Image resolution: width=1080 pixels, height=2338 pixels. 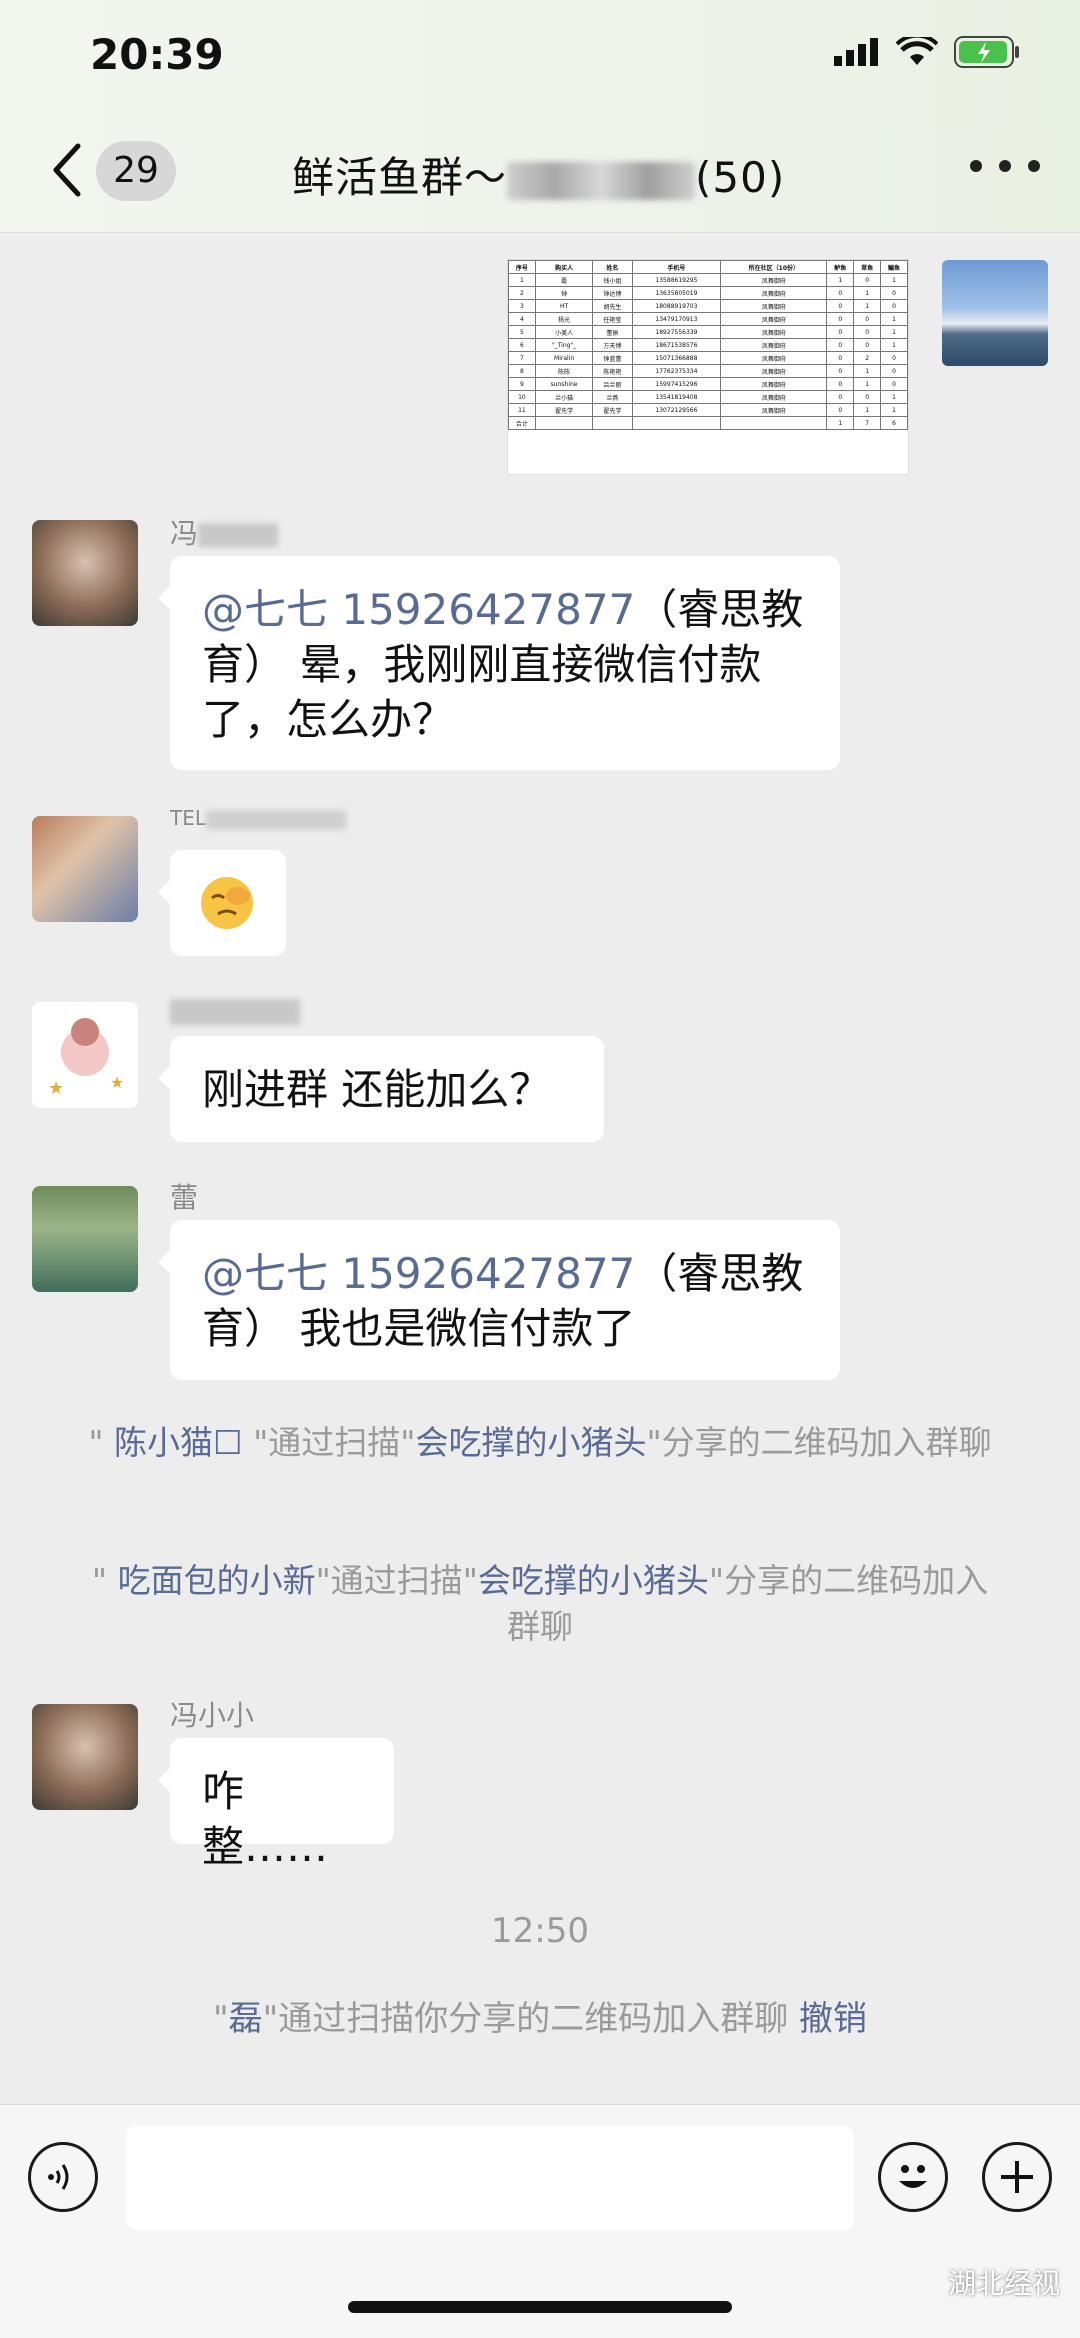 I want to click on cartoon-avatar-icon: ★ ★, so click(x=86, y=1058).